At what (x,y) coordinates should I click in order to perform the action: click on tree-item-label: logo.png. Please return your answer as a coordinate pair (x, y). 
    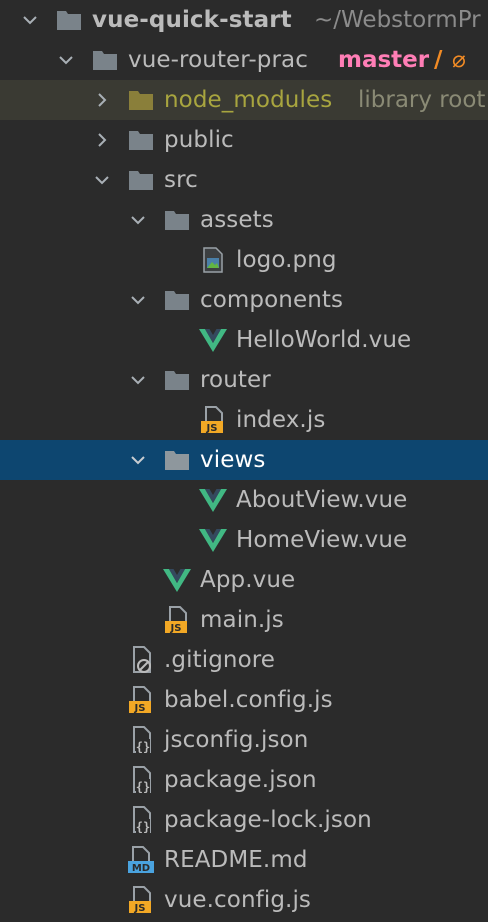
    Looking at the image, I should click on (286, 260).